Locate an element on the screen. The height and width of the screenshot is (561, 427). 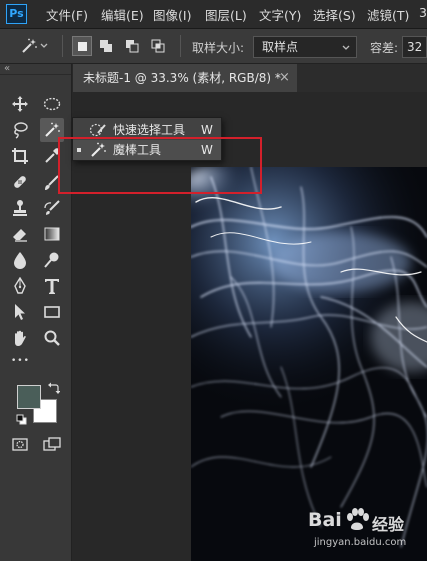
lasso-tool is located at coordinates (20, 130).